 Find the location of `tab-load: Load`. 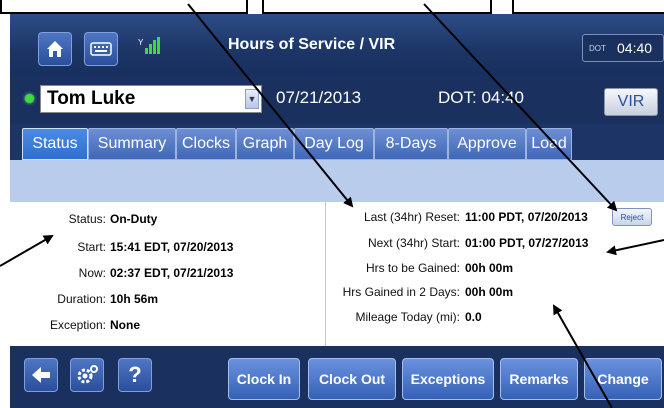

tab-load: Load is located at coordinates (549, 144).